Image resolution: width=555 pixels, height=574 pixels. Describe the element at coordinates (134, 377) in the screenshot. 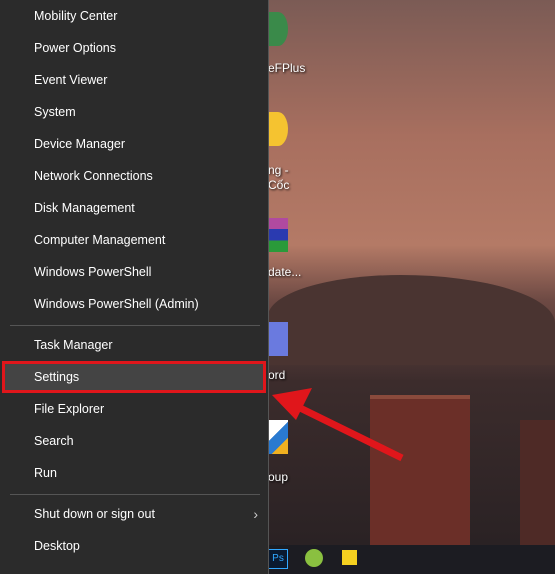

I see `menu-item-settings: Settings` at that location.